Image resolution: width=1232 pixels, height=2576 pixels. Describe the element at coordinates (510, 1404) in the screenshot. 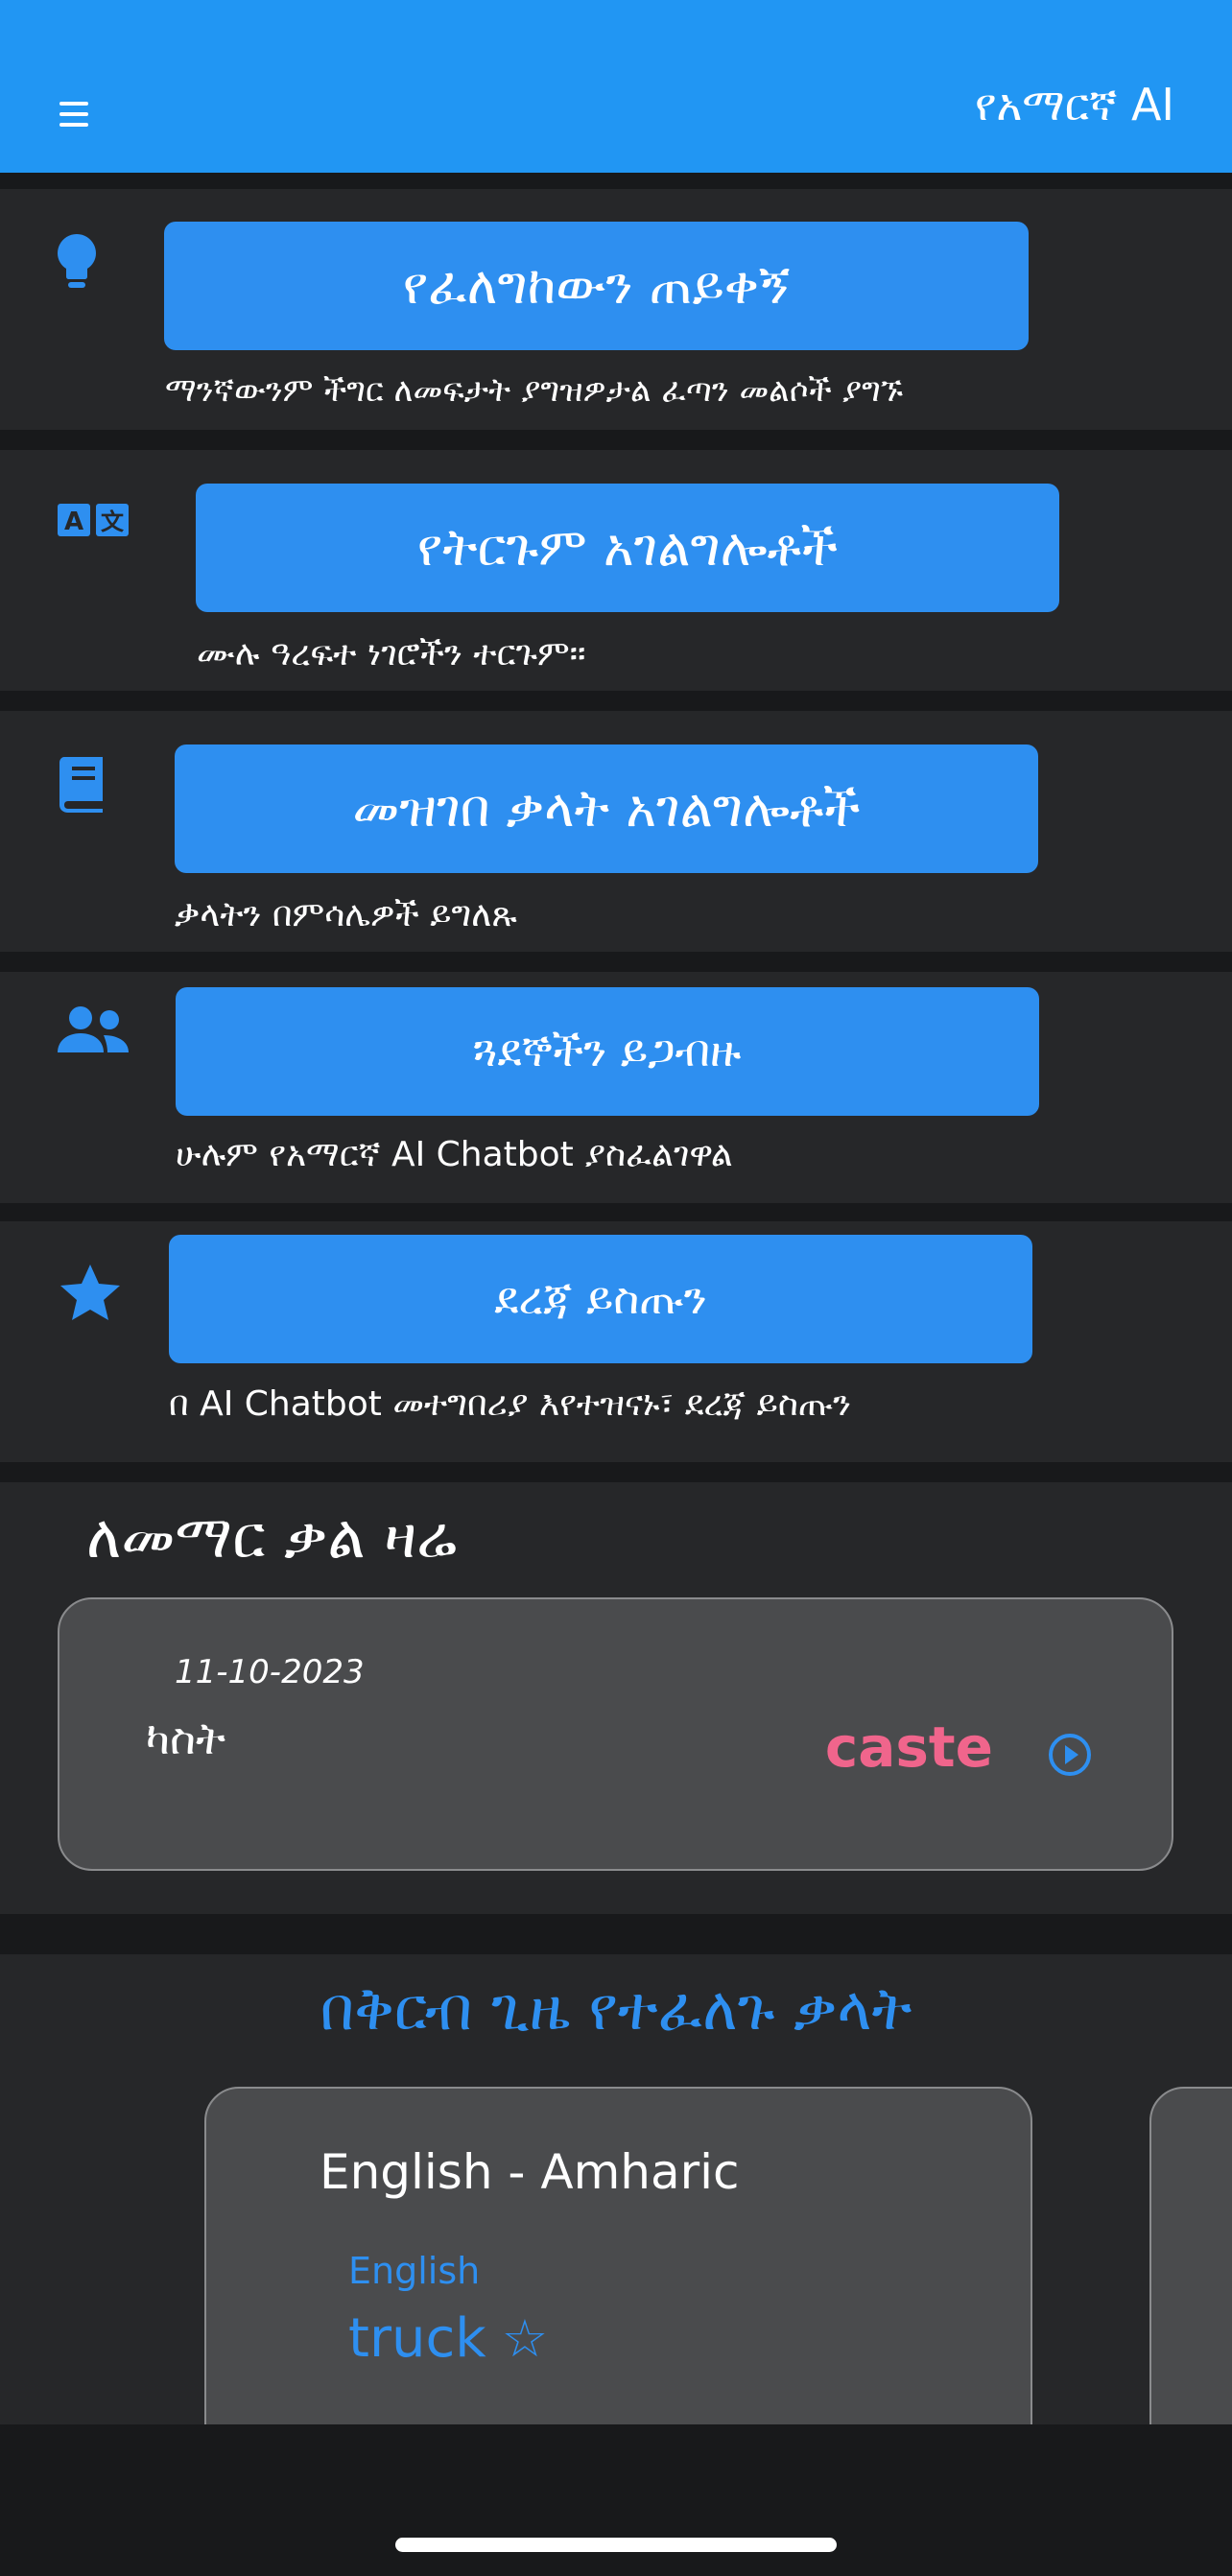

I see `feature-description: በ AI Chatbot መተግበሪያ እየተዝናኑ፣ ደረጃ ይስጡን` at that location.